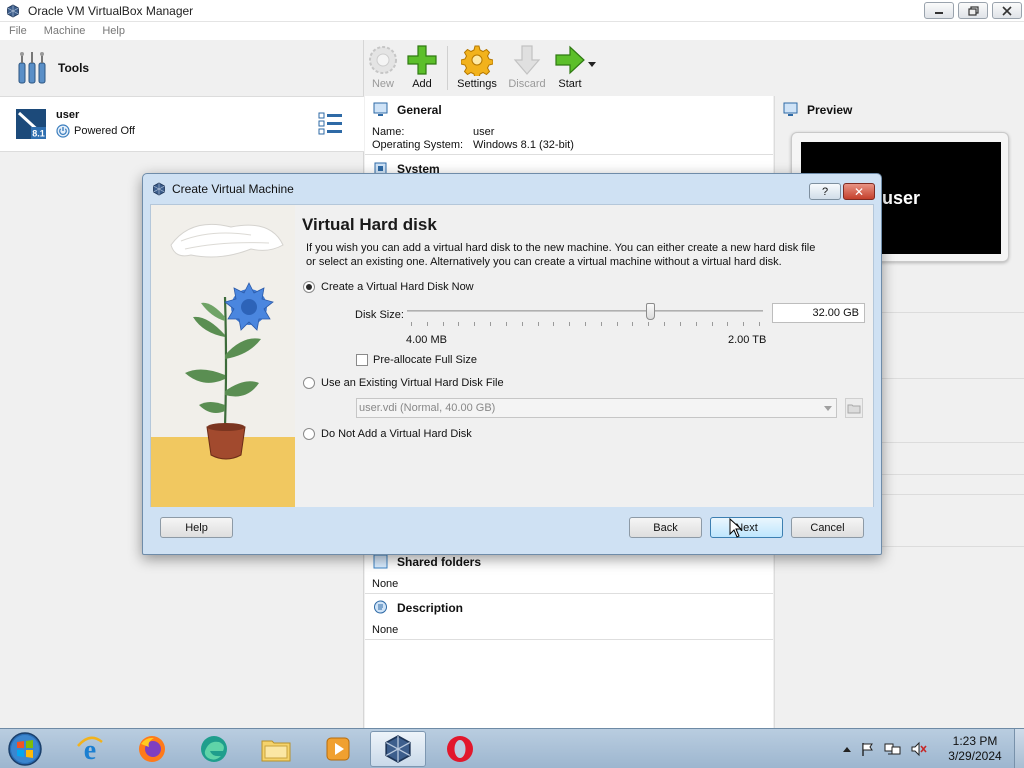 Image resolution: width=1024 pixels, height=768 pixels. I want to click on menu-help: Help, so click(113, 31).